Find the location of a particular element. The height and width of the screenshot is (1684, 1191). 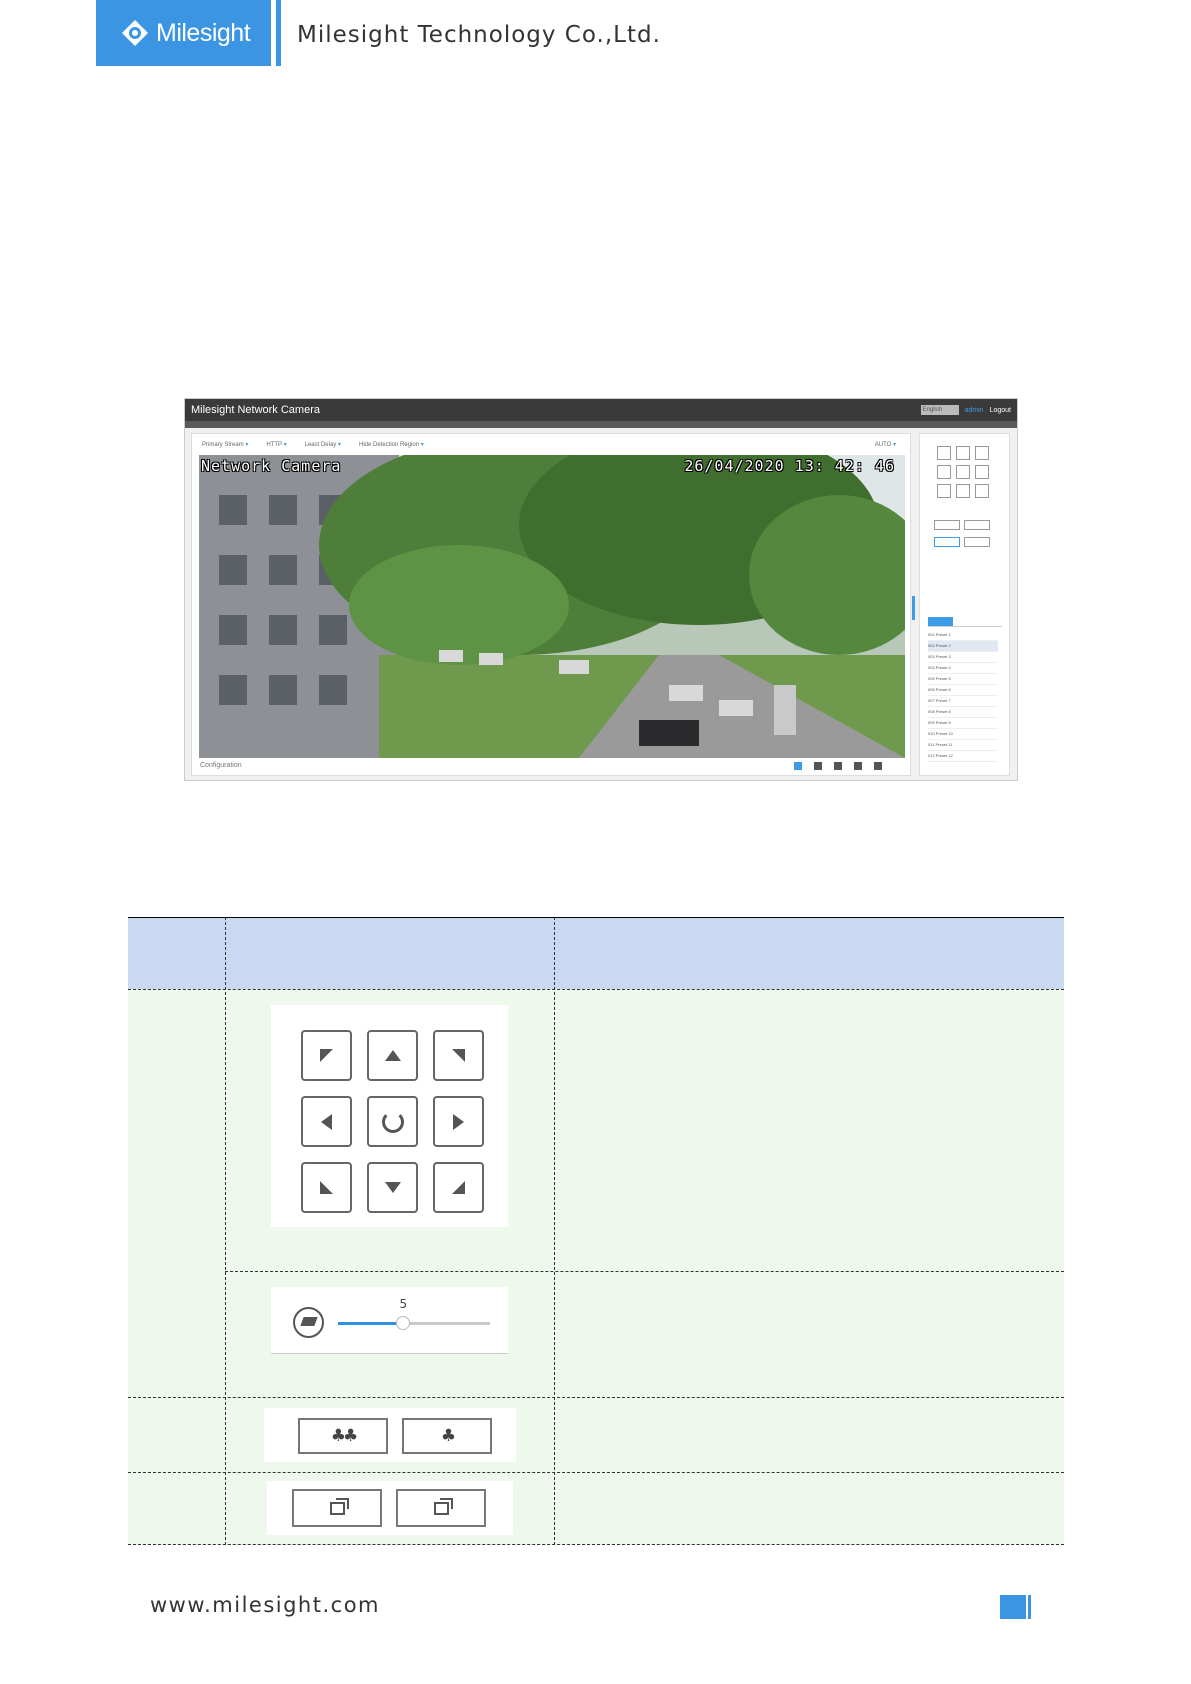

preset-item: 004 Preset 4 is located at coordinates (963, 668).